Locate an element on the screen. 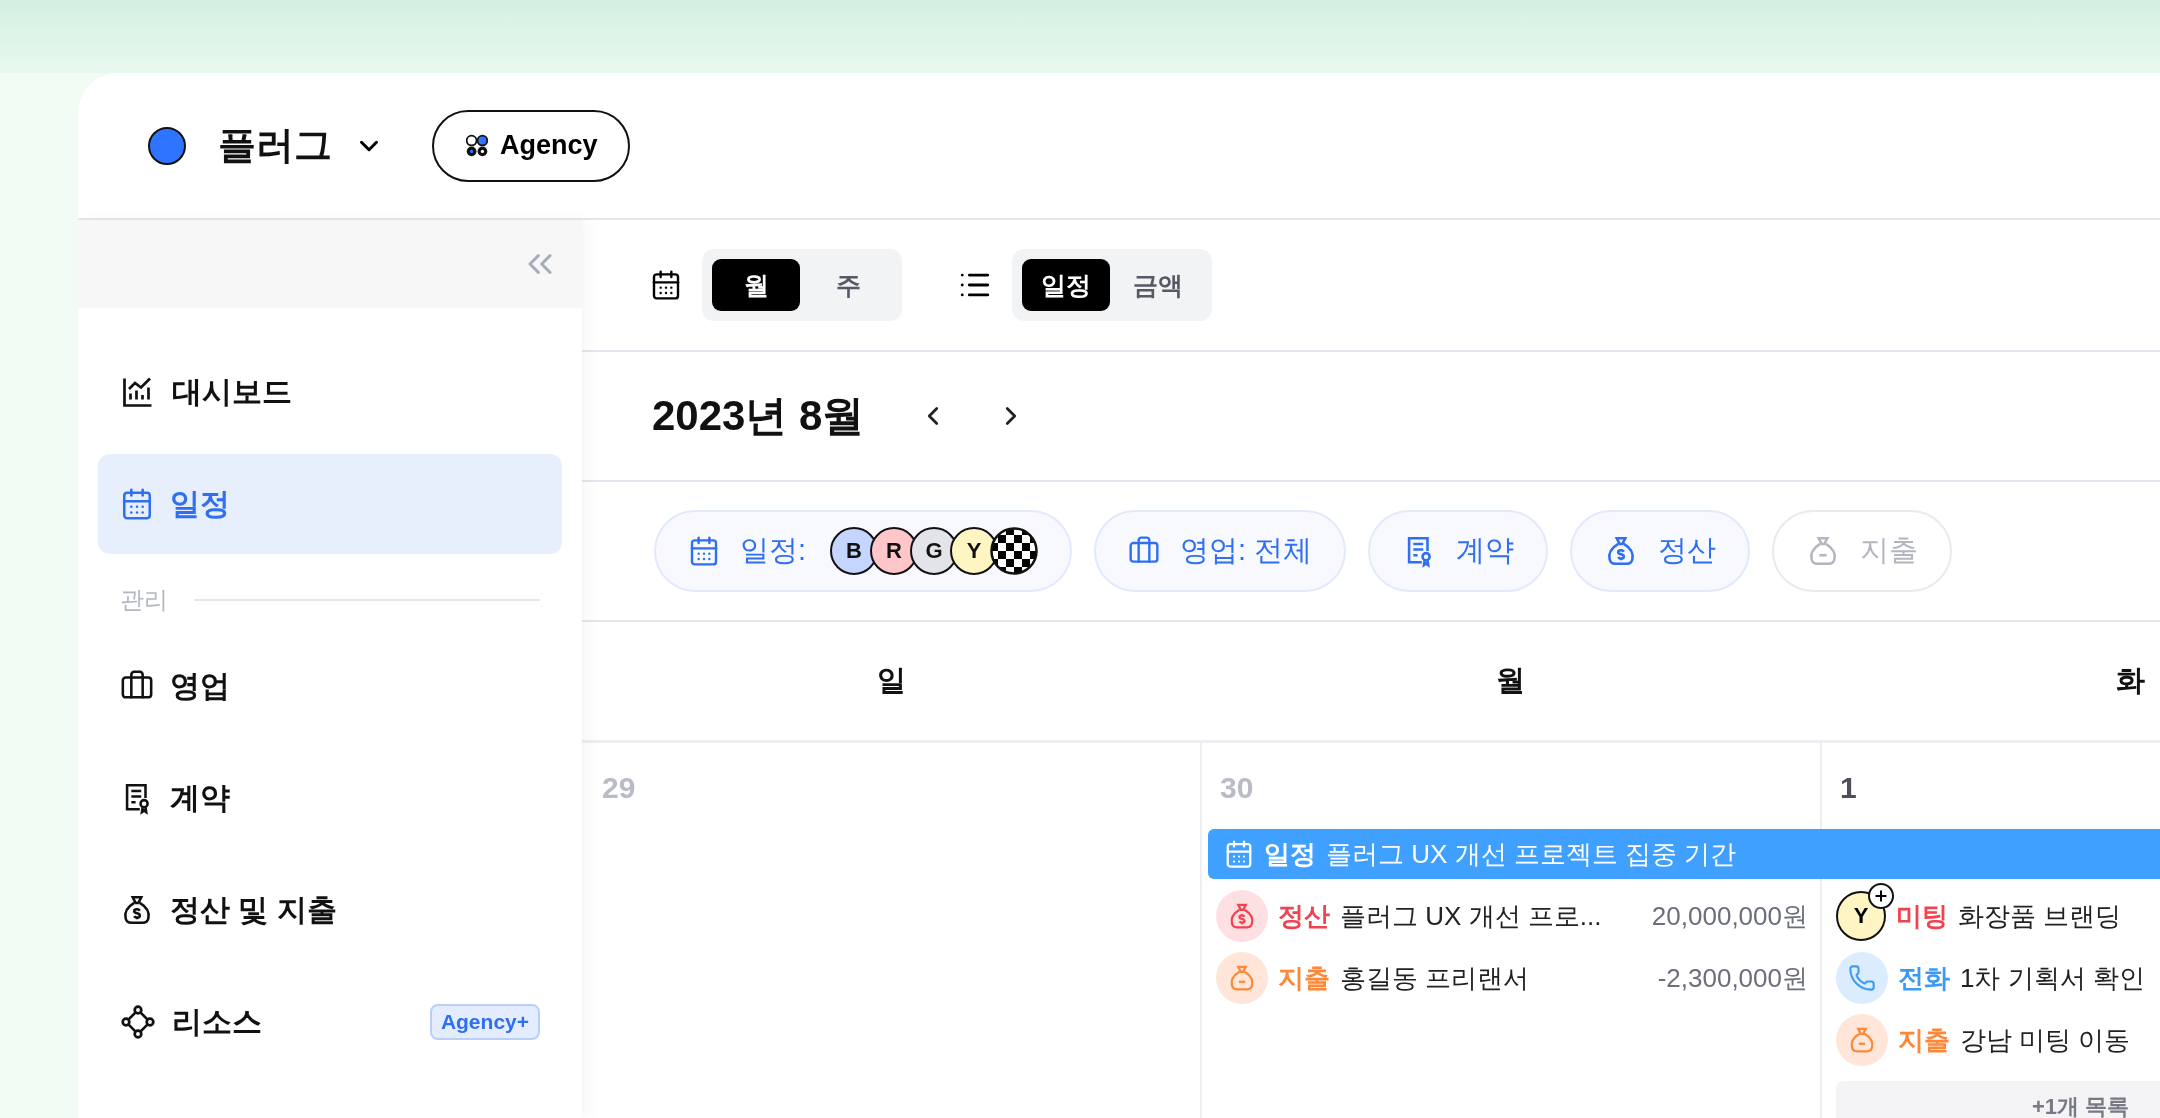  view-tab: 주 is located at coordinates (848, 285).